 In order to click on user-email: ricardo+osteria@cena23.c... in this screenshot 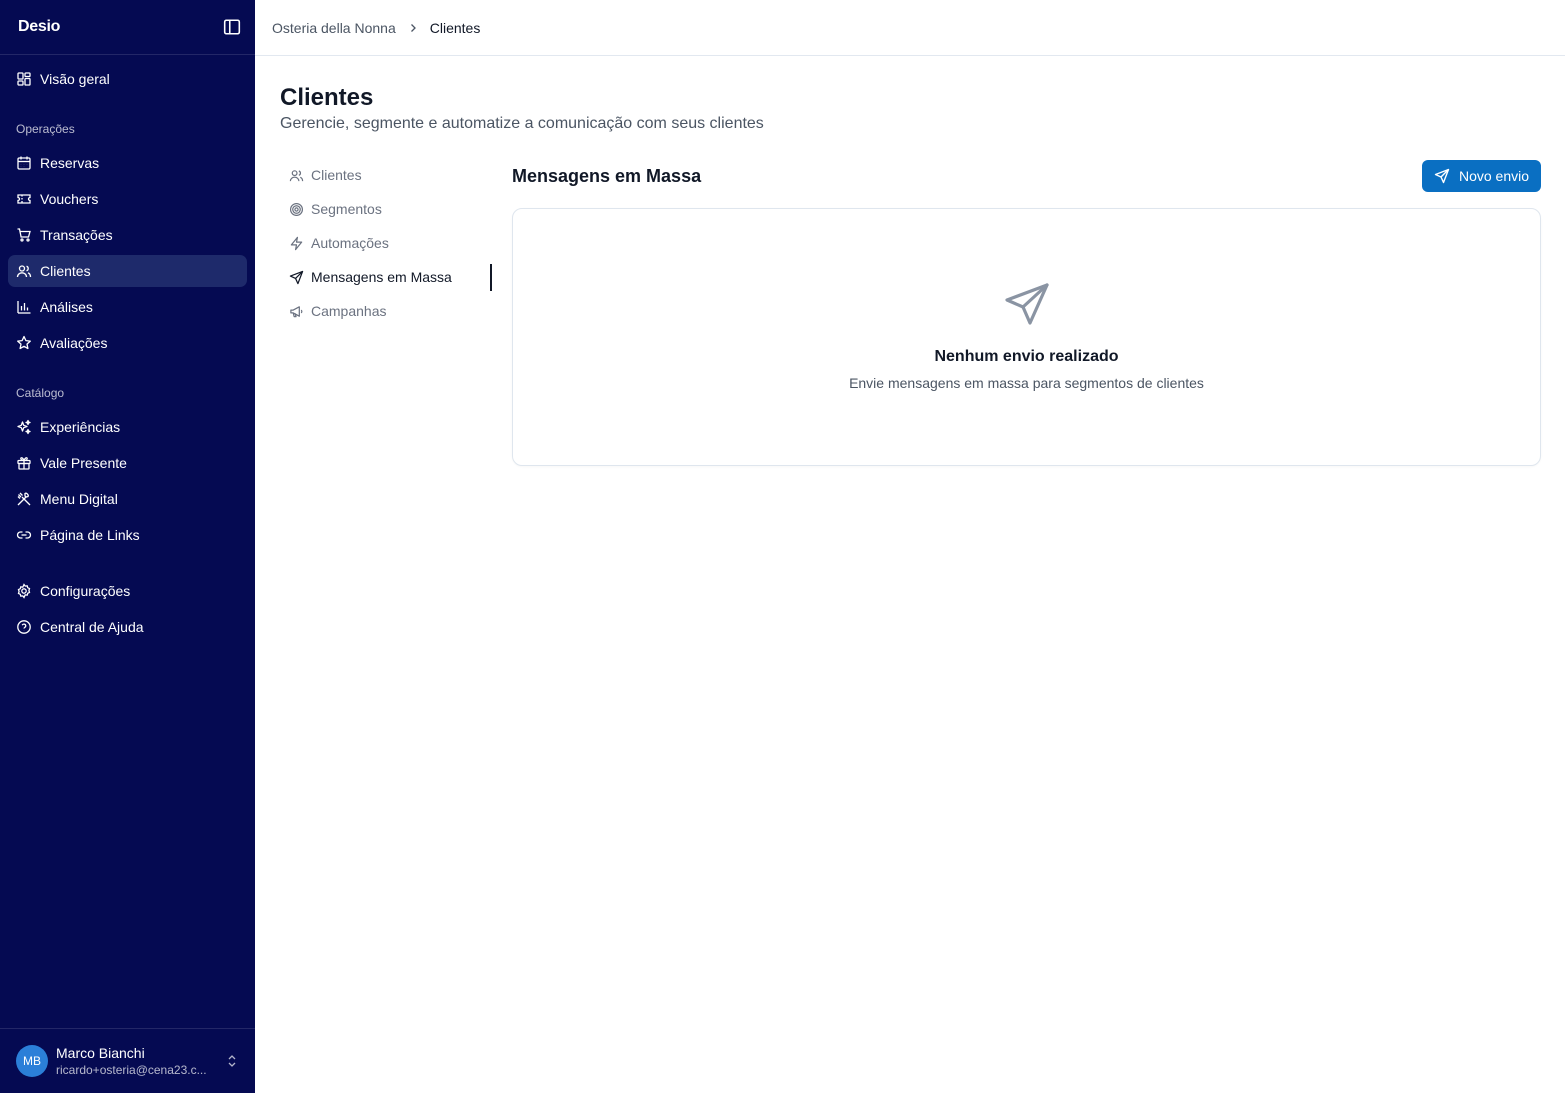, I will do `click(131, 1069)`.